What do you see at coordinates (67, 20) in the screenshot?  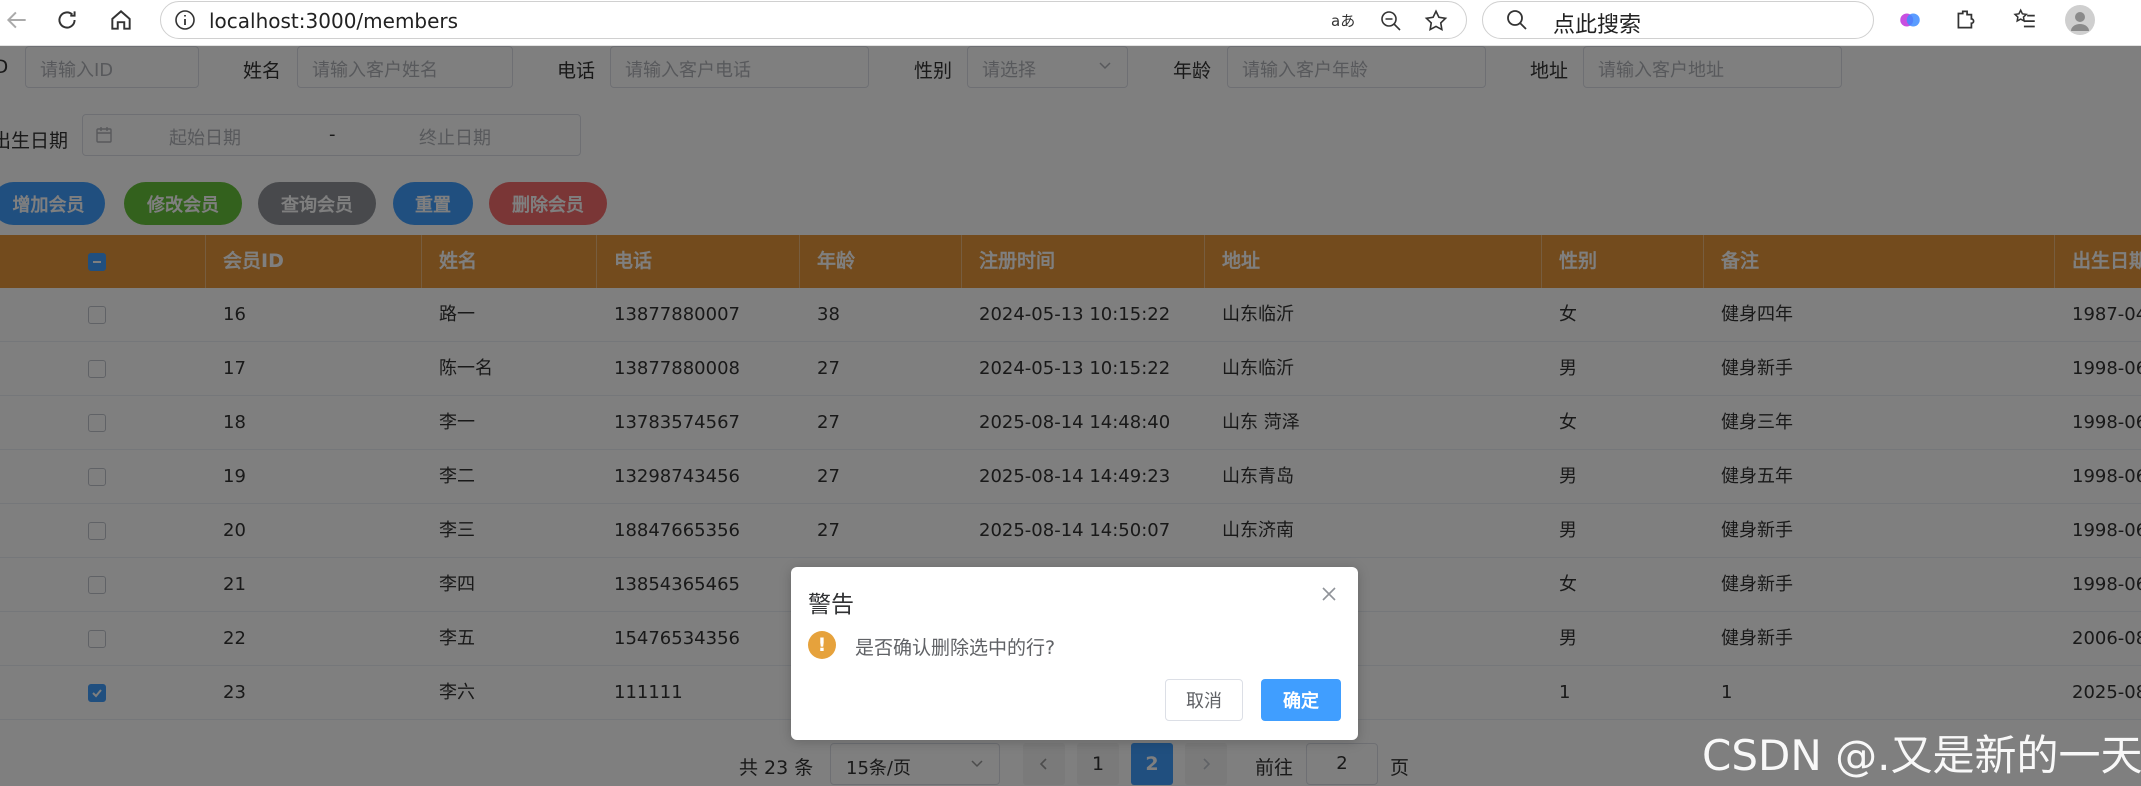 I see `refresh-icon` at bounding box center [67, 20].